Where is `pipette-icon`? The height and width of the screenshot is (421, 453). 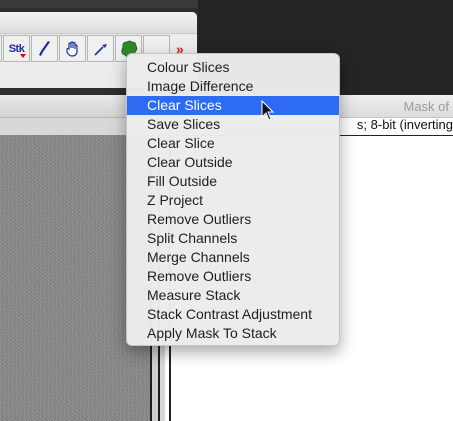 pipette-icon is located at coordinates (100, 49).